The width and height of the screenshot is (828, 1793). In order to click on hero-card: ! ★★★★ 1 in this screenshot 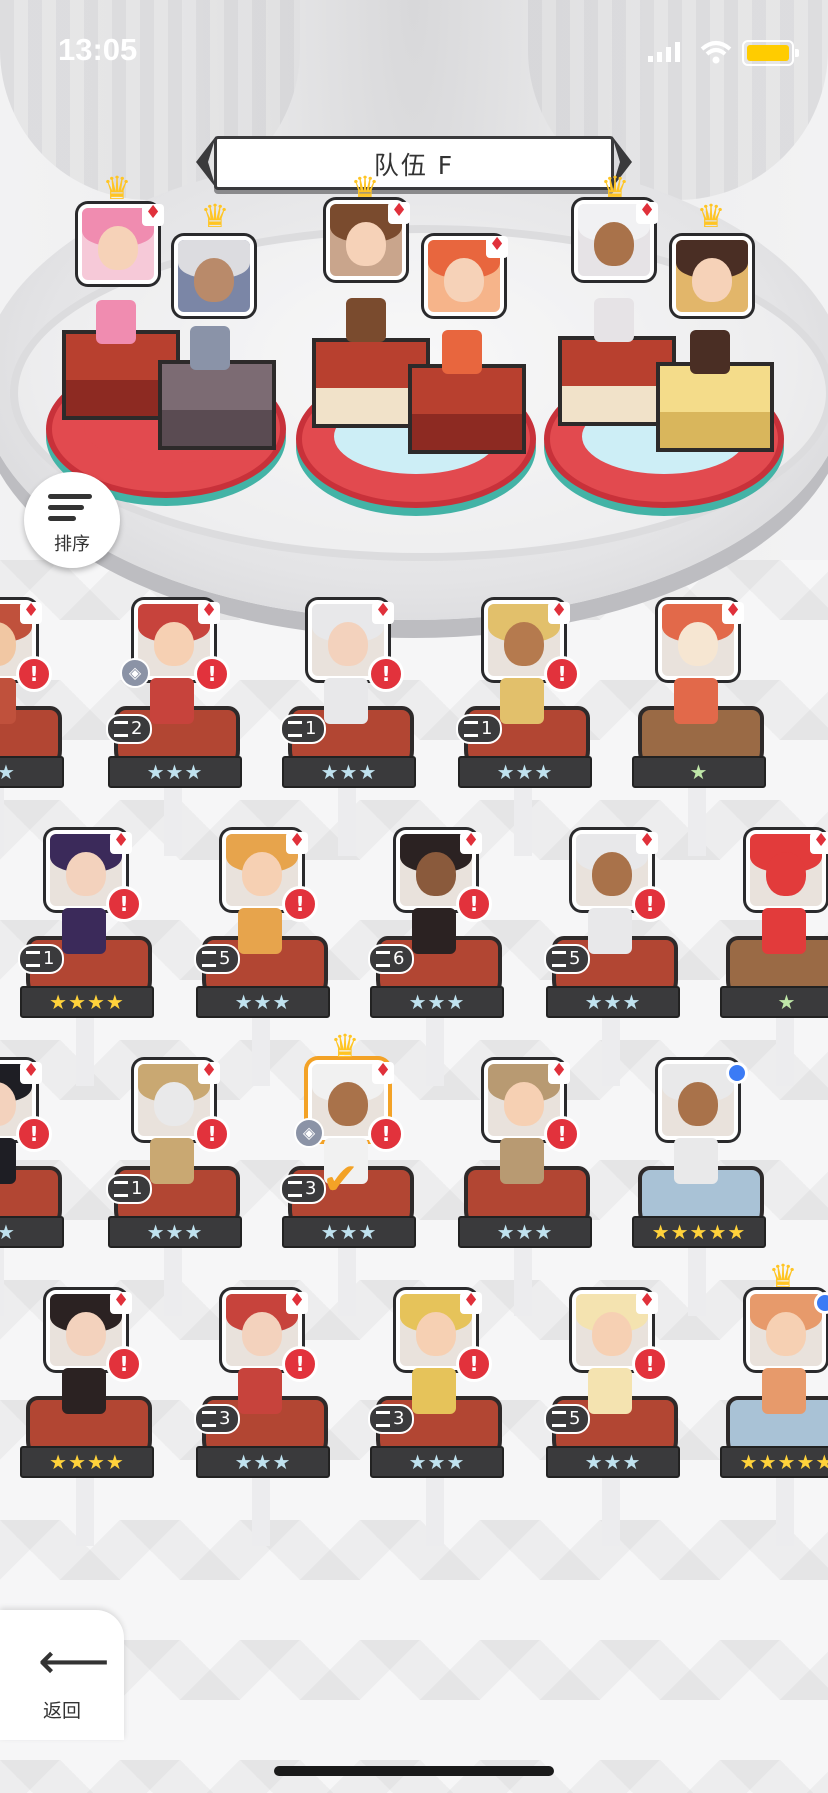, I will do `click(86, 956)`.